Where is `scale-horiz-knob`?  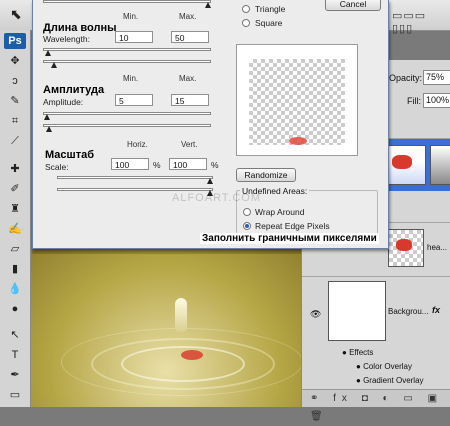
scale-horiz-knob is located at coordinates (210, 181).